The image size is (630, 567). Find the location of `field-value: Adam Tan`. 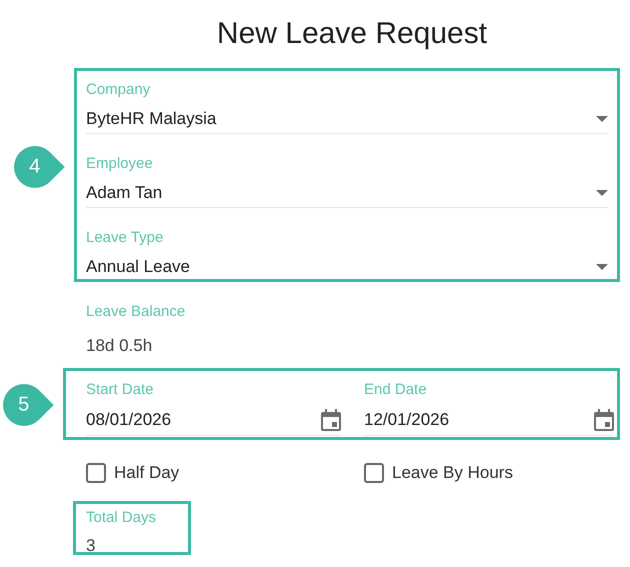

field-value: Adam Tan is located at coordinates (124, 193).